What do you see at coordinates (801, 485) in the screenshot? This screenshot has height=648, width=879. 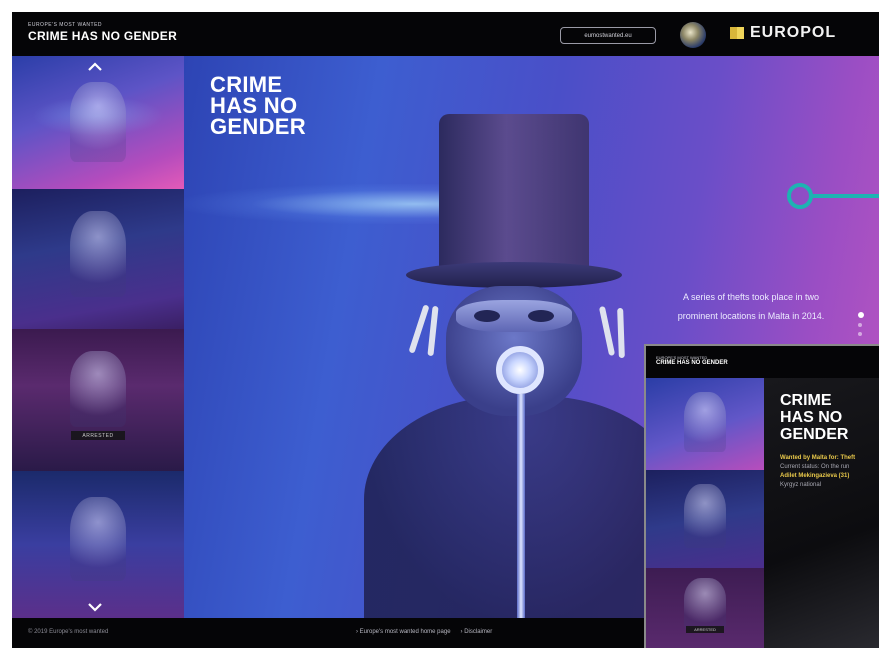 I see `nationality-line: Kyrgyz national` at bounding box center [801, 485].